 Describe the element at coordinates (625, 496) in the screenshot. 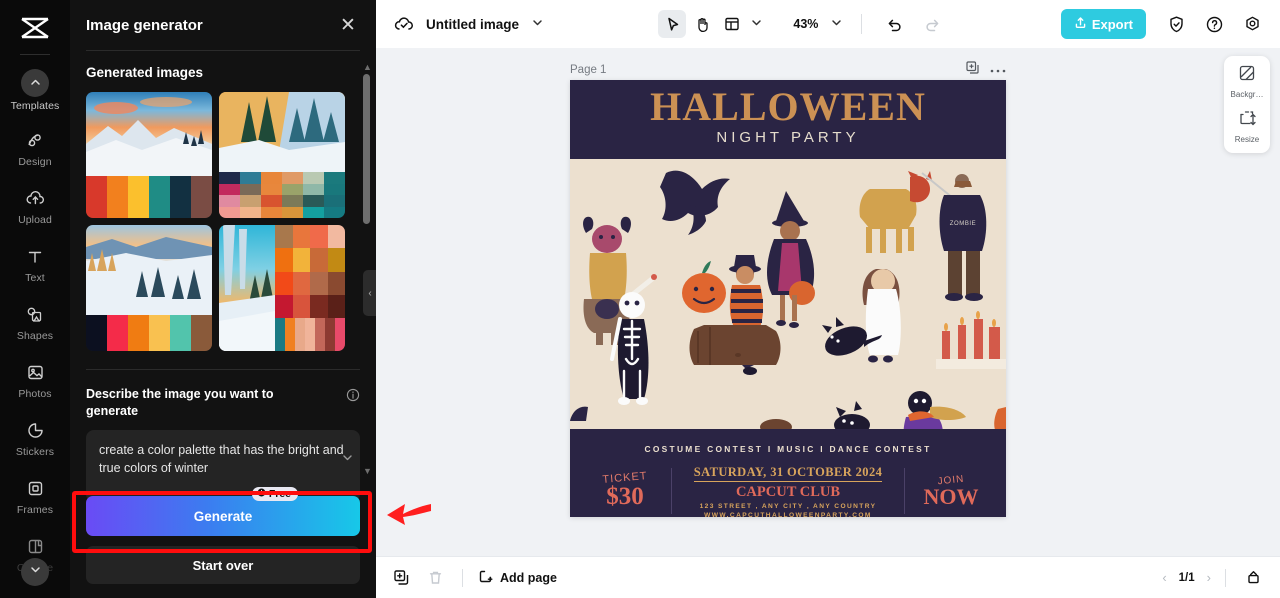

I see `poster-ticket-price: $30` at that location.